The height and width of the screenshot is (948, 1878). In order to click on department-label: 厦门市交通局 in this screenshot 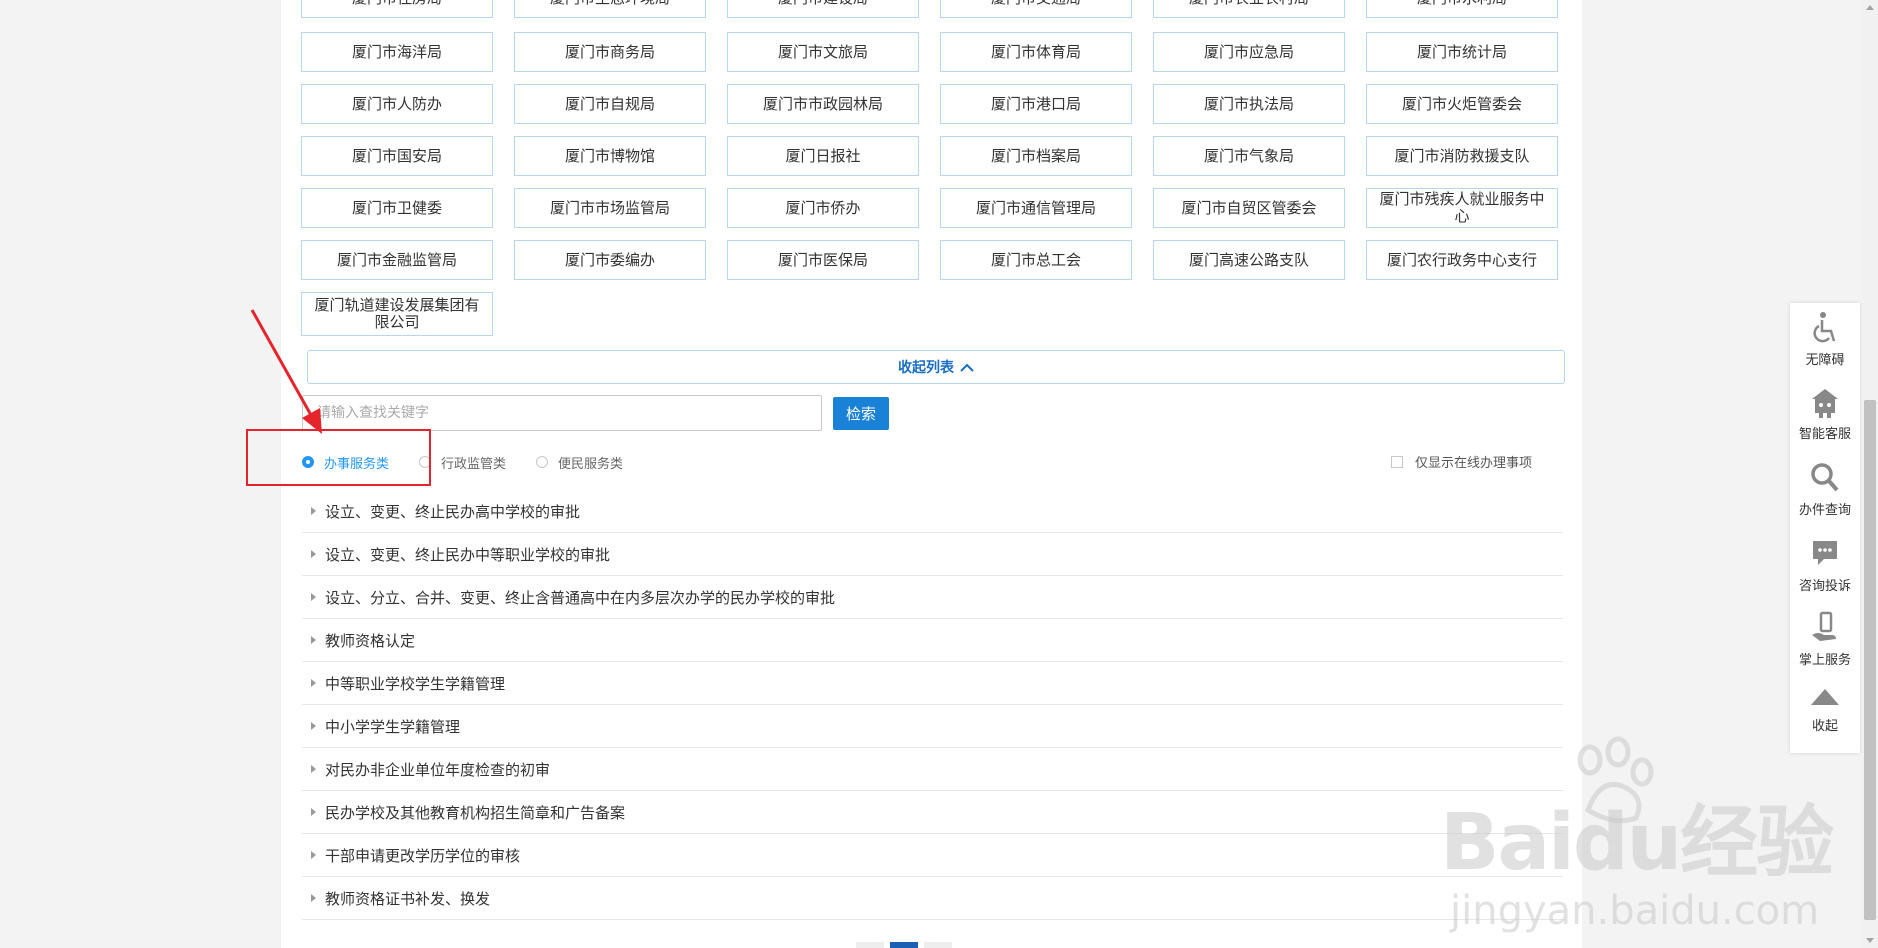, I will do `click(1036, 3)`.